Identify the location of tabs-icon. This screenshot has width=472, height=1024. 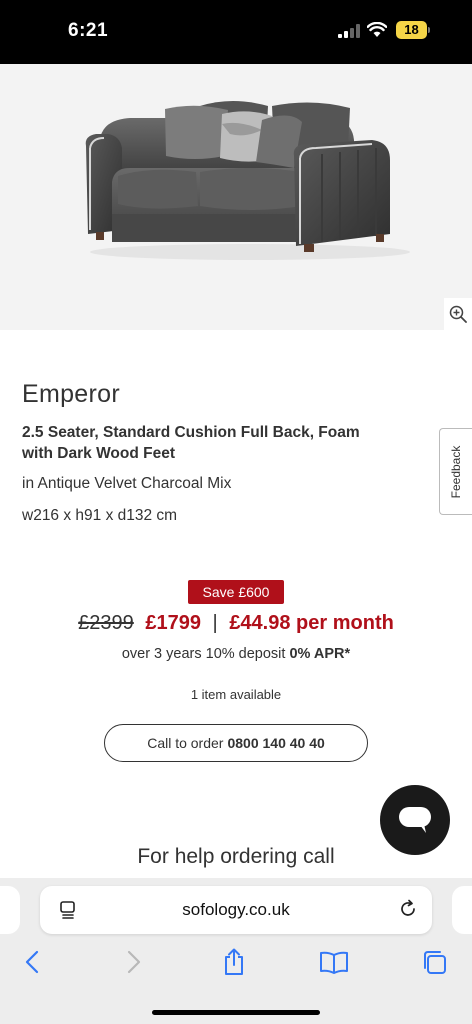
(435, 962).